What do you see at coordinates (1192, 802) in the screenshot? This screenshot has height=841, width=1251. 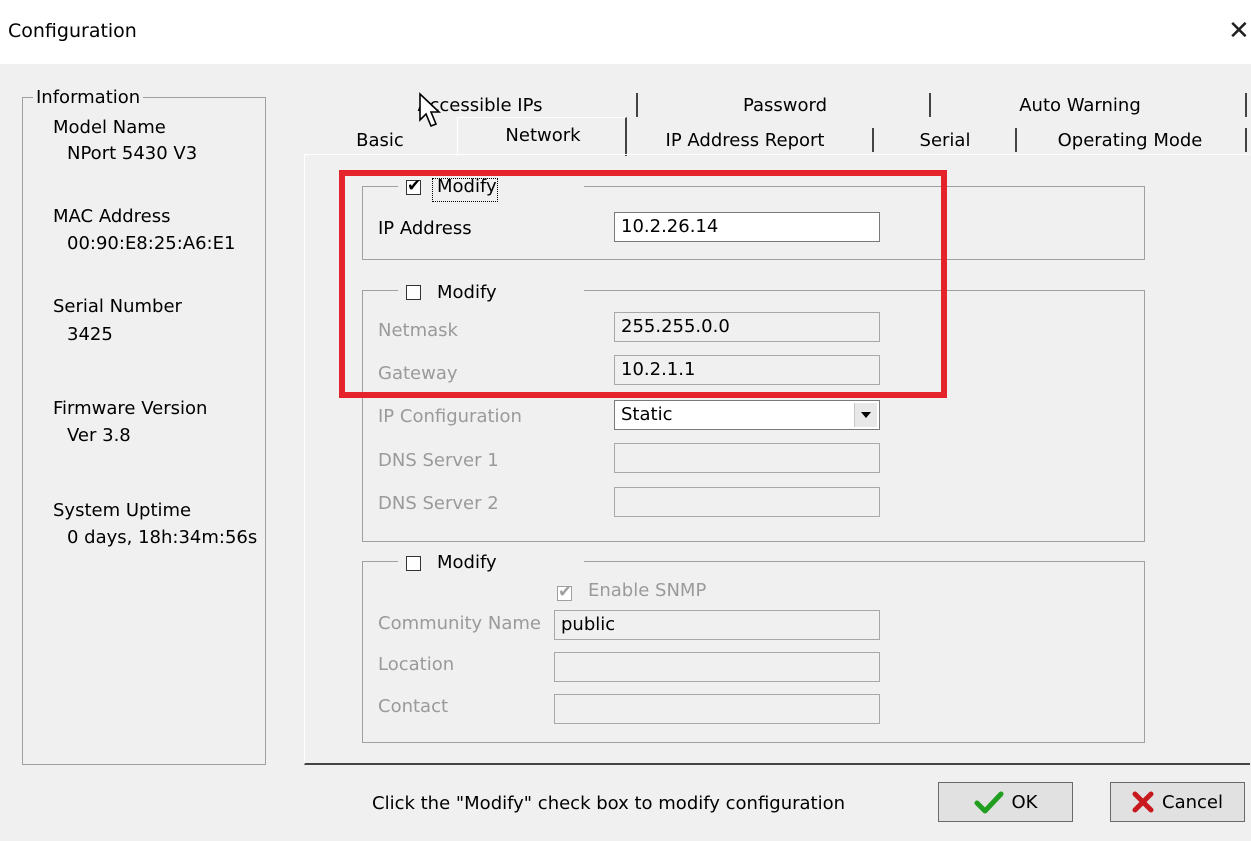 I see `cancel-label: Cancel` at bounding box center [1192, 802].